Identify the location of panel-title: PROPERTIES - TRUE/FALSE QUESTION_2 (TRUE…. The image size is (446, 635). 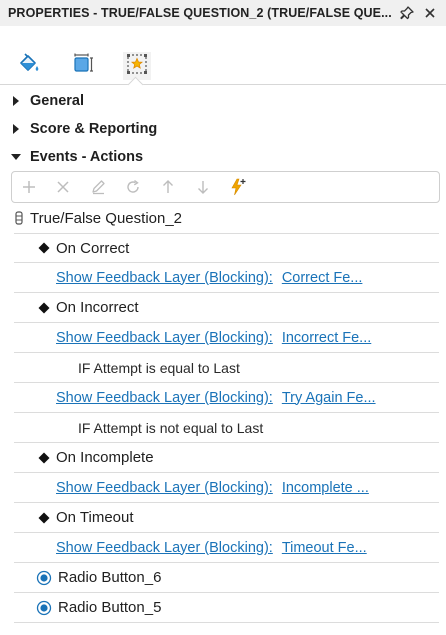
(200, 13).